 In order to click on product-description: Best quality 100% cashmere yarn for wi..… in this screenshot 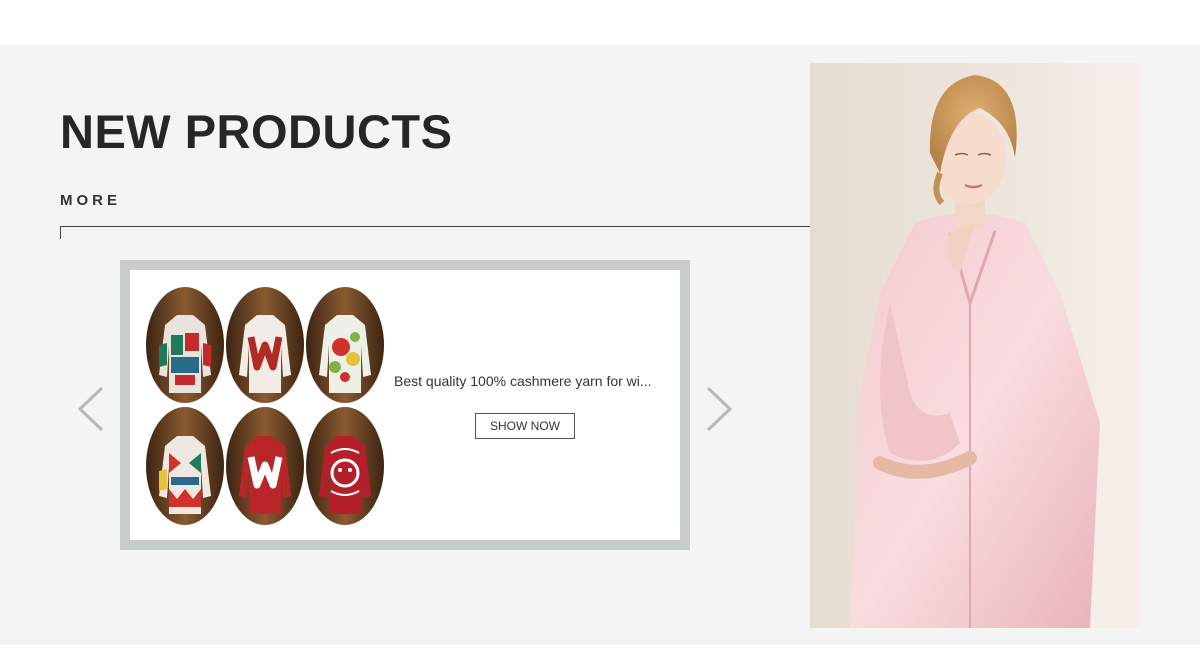, I will do `click(525, 381)`.